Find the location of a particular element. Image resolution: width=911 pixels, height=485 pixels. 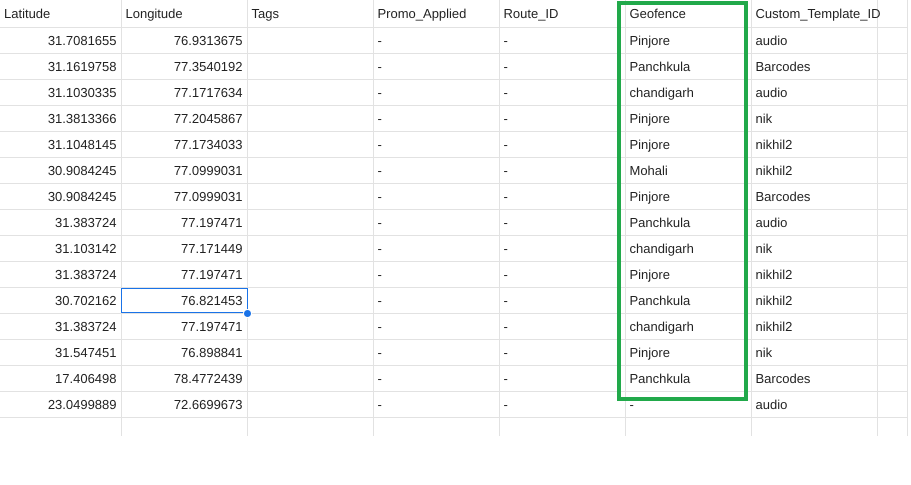

table-cell-text: 78.4772439 is located at coordinates (208, 379).